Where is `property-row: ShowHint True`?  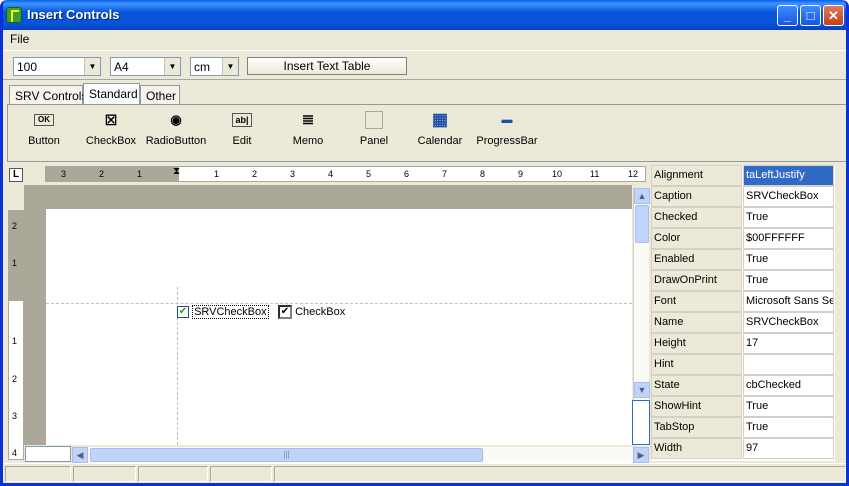
property-row: ShowHint True is located at coordinates (743, 406).